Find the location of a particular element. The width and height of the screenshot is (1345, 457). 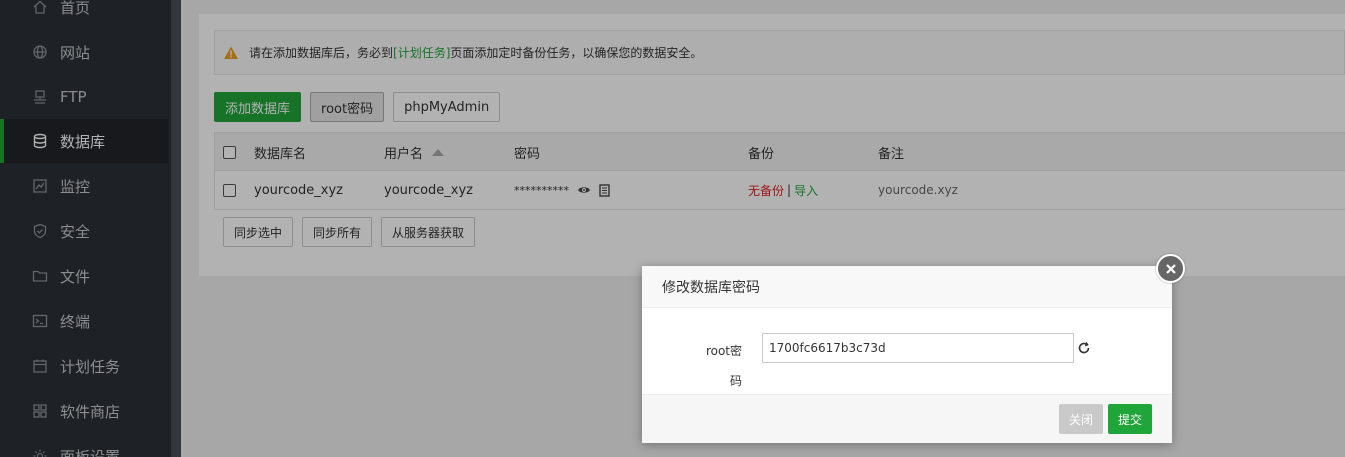

submit-button: 提交 is located at coordinates (1129, 419).